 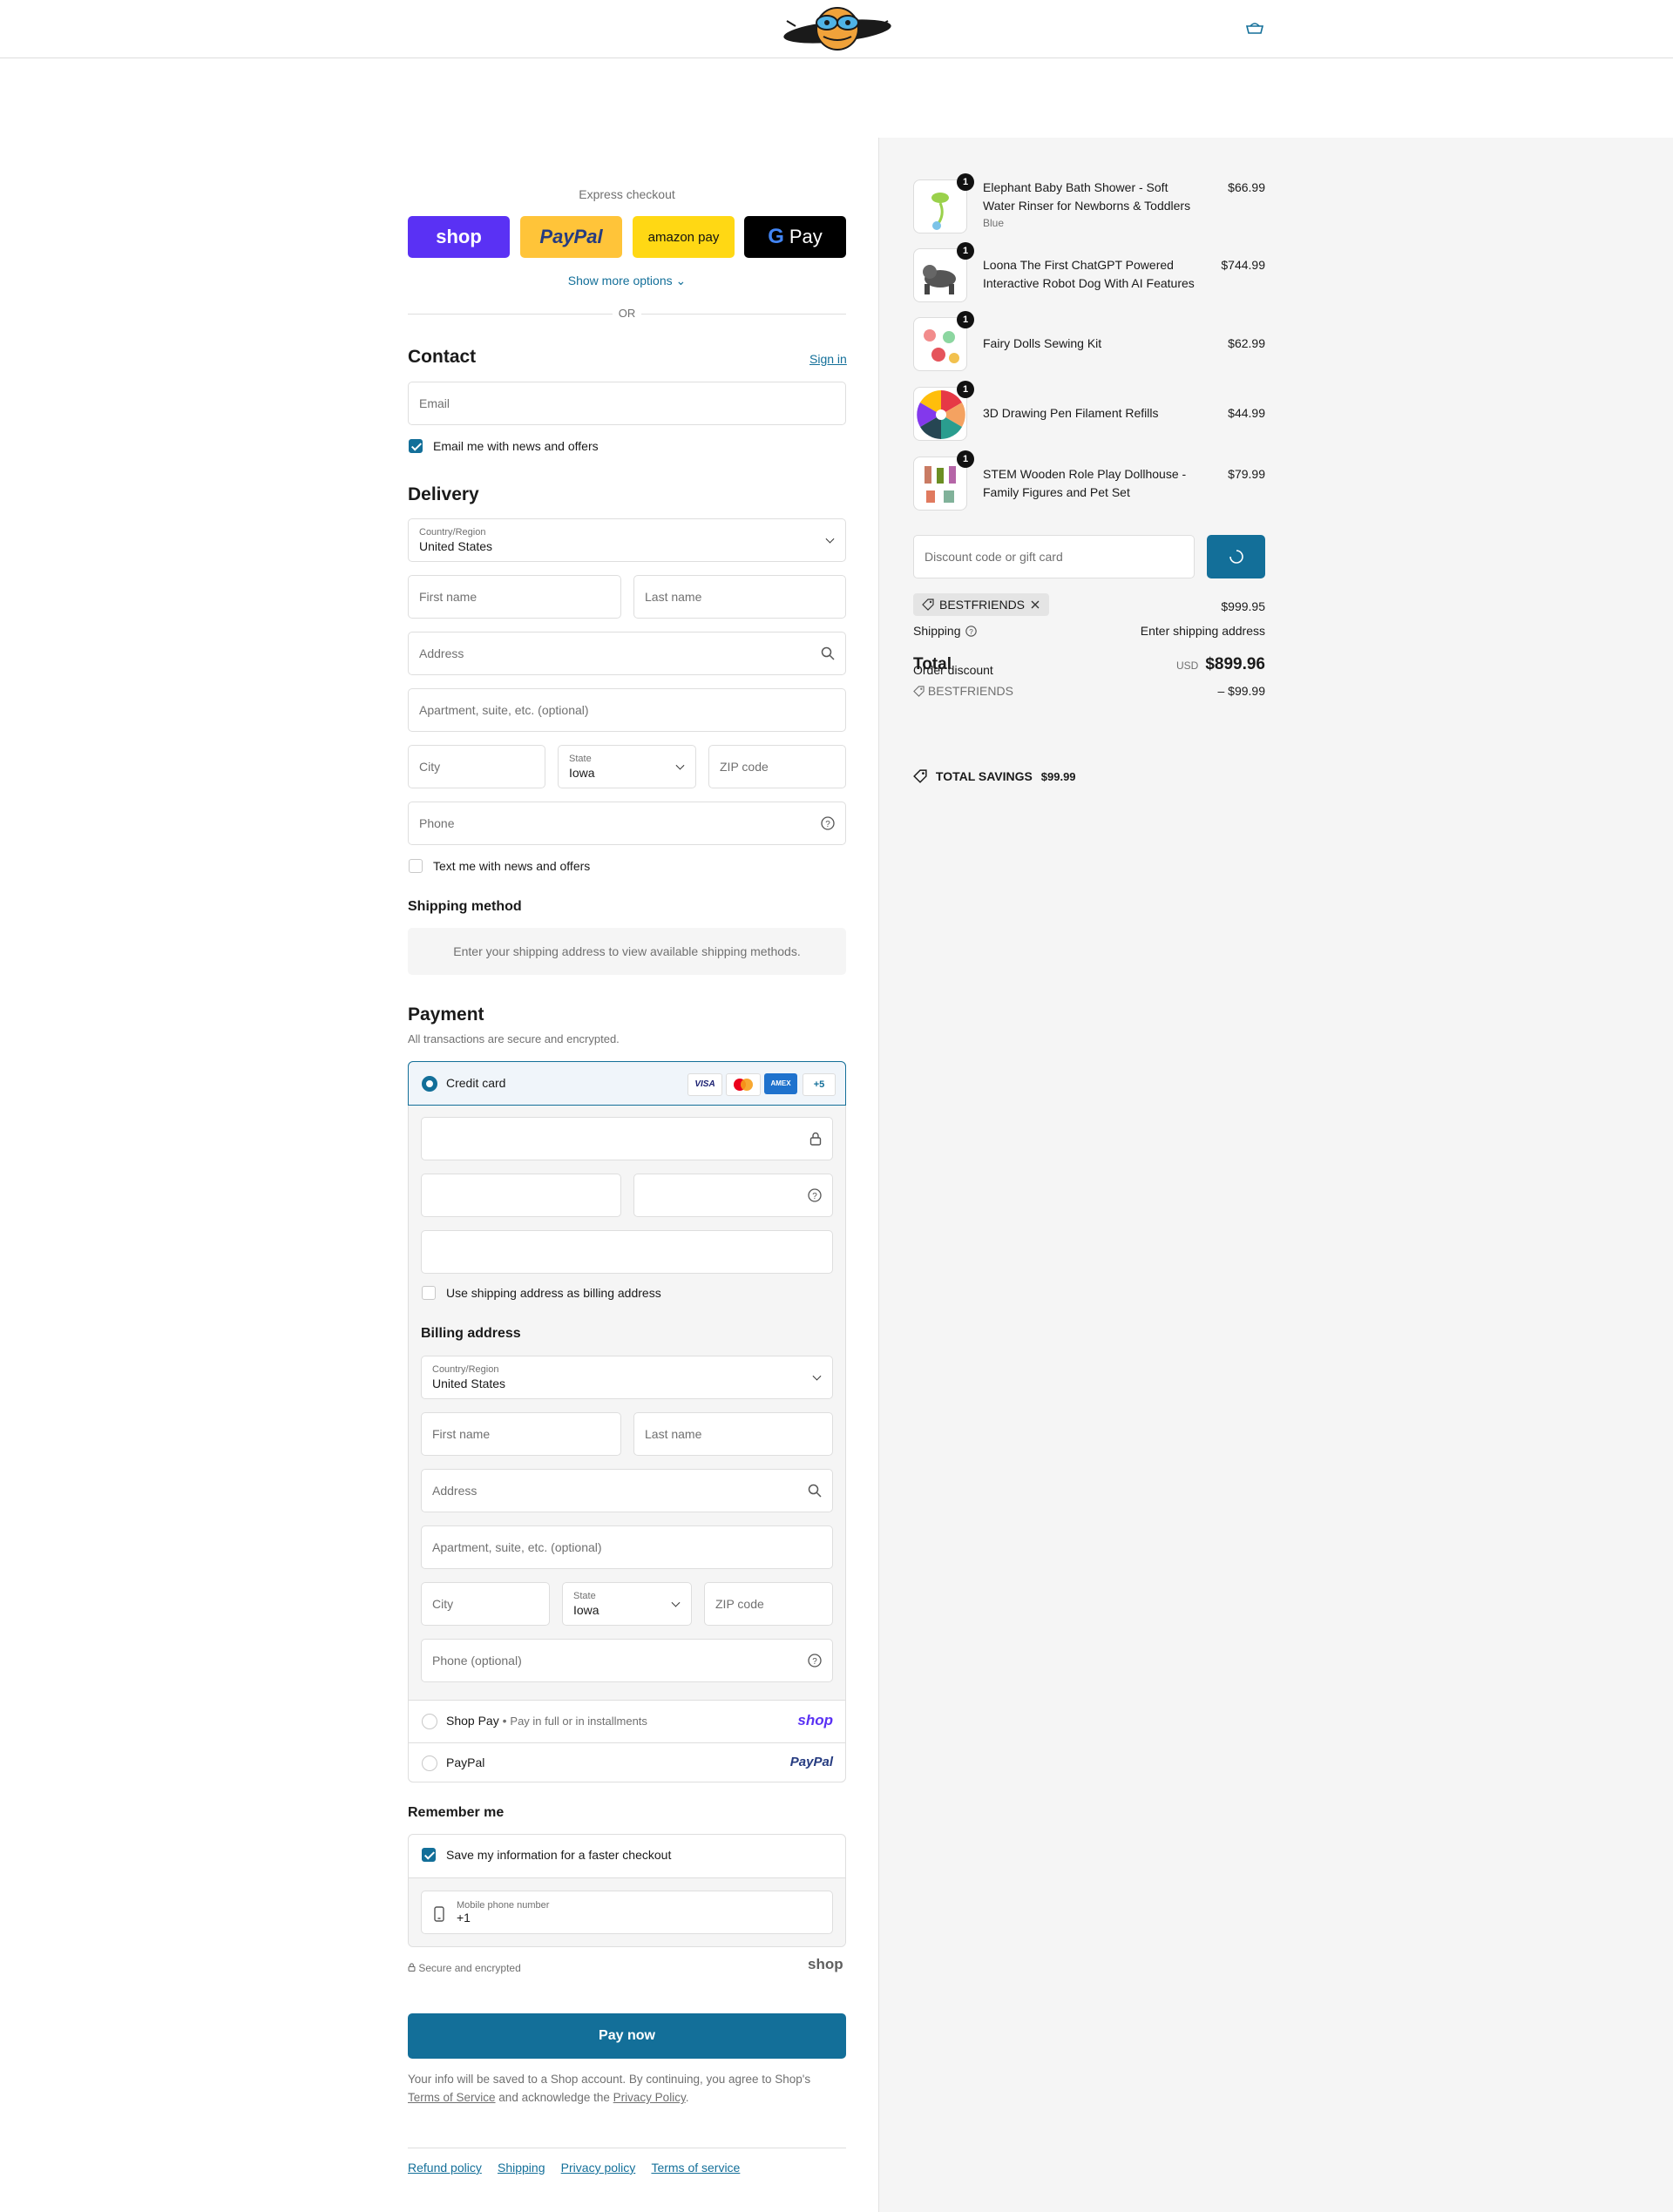 What do you see at coordinates (627, 403) in the screenshot?
I see `email-input: Email` at bounding box center [627, 403].